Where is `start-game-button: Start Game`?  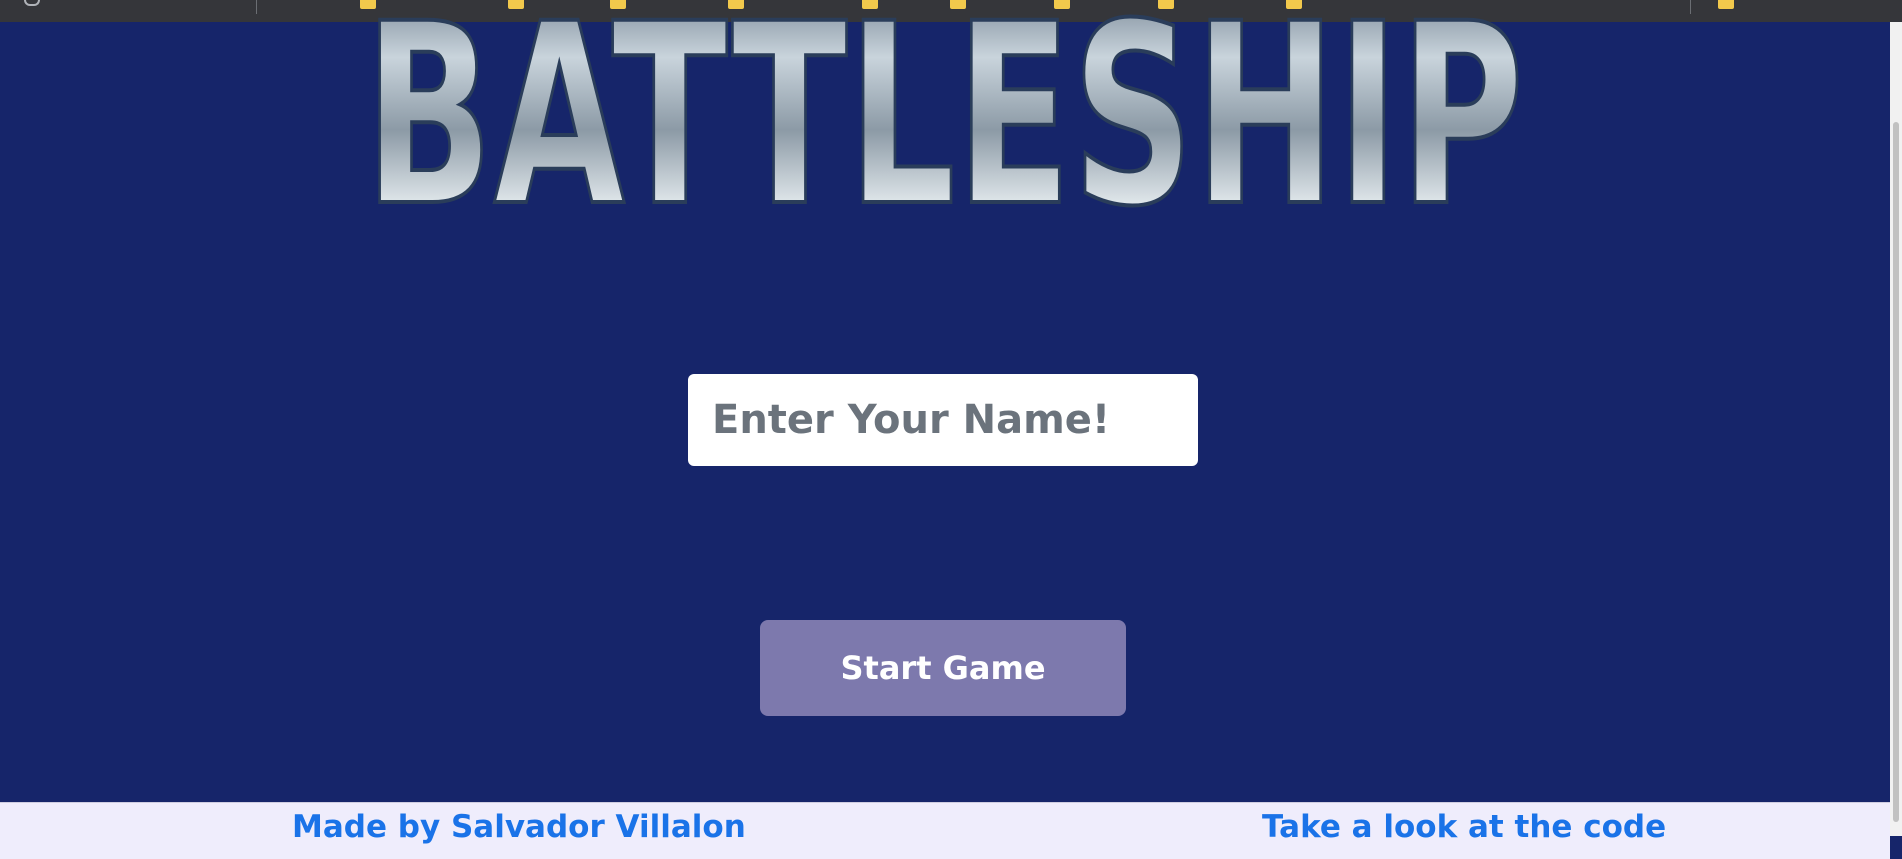 start-game-button: Start Game is located at coordinates (943, 668).